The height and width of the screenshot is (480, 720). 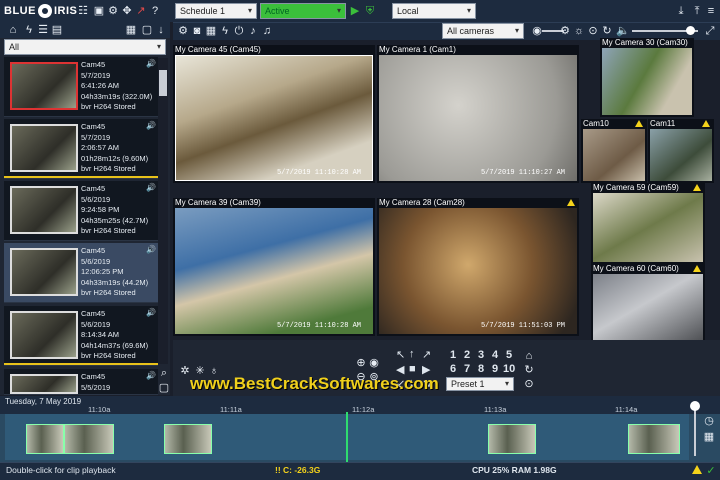 What do you see at coordinates (495, 355) in the screenshot?
I see `preset-button-4: 4` at bounding box center [495, 355].